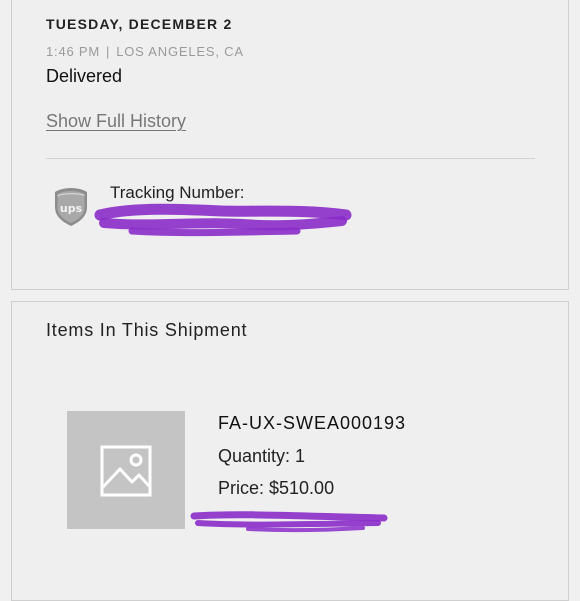 Image resolution: width=580 pixels, height=601 pixels. What do you see at coordinates (290, 158) in the screenshot?
I see `divider` at bounding box center [290, 158].